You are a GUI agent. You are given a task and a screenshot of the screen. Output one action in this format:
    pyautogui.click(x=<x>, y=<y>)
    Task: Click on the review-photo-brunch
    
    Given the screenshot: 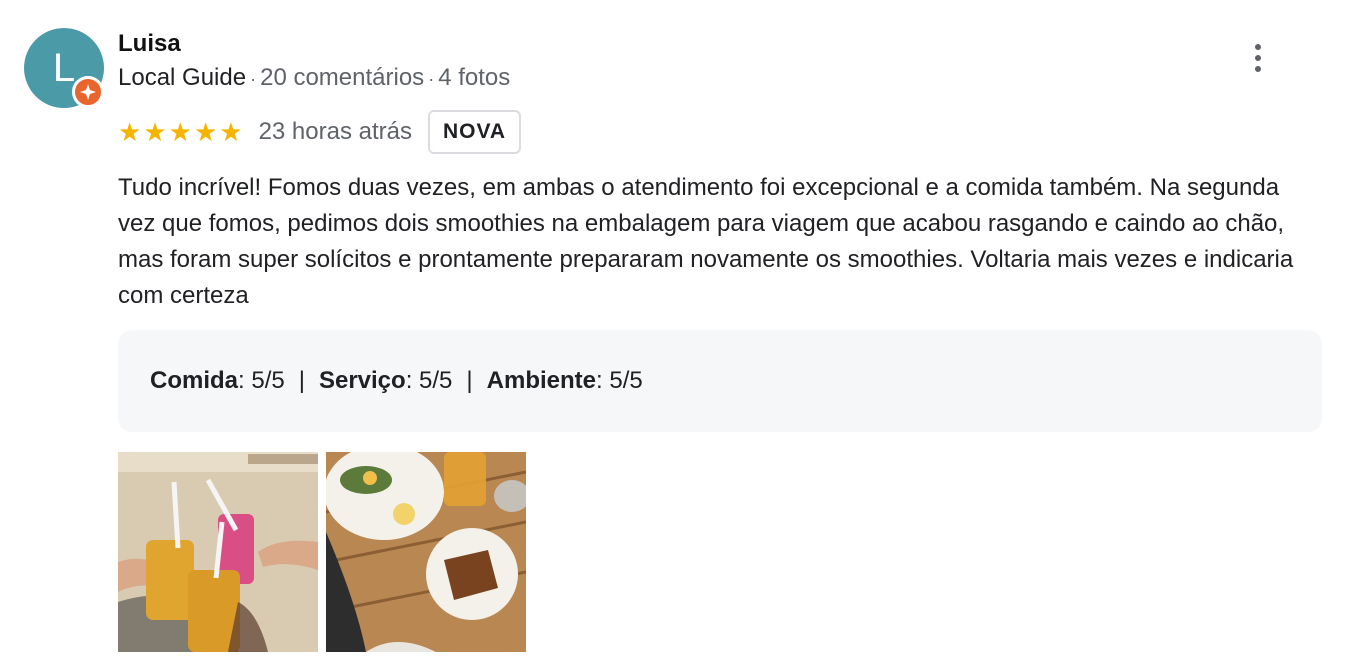 What is the action you would take?
    pyautogui.click(x=426, y=552)
    